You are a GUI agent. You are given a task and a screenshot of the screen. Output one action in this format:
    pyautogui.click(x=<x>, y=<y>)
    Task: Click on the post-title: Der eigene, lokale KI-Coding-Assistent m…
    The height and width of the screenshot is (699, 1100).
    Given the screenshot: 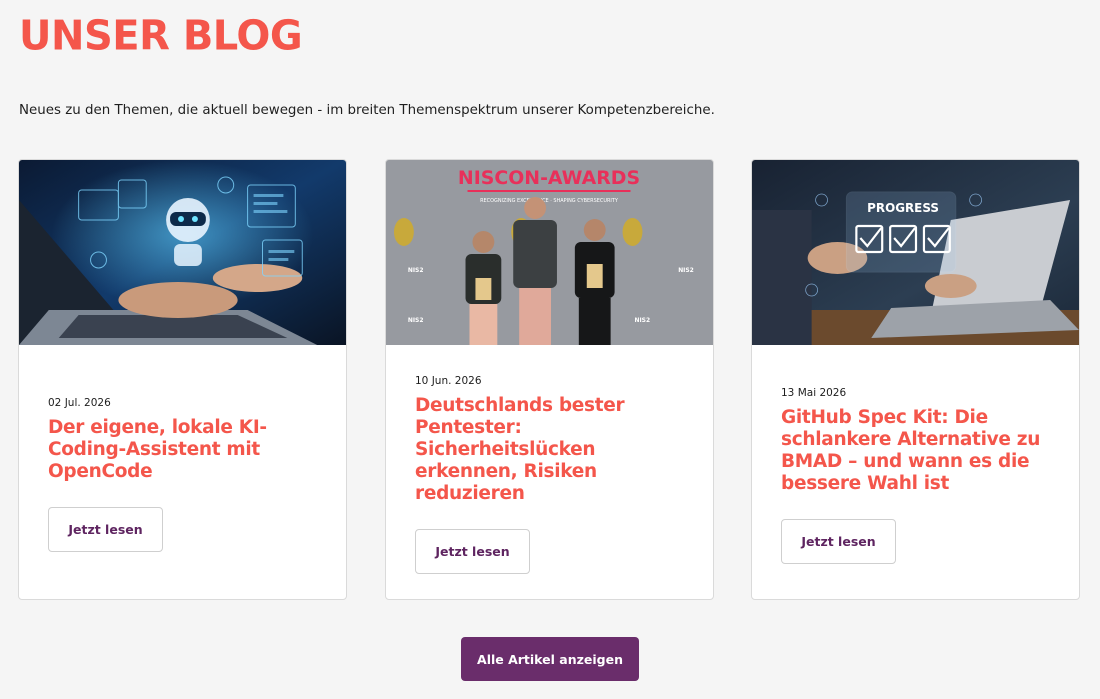 What is the action you would take?
    pyautogui.click(x=187, y=450)
    